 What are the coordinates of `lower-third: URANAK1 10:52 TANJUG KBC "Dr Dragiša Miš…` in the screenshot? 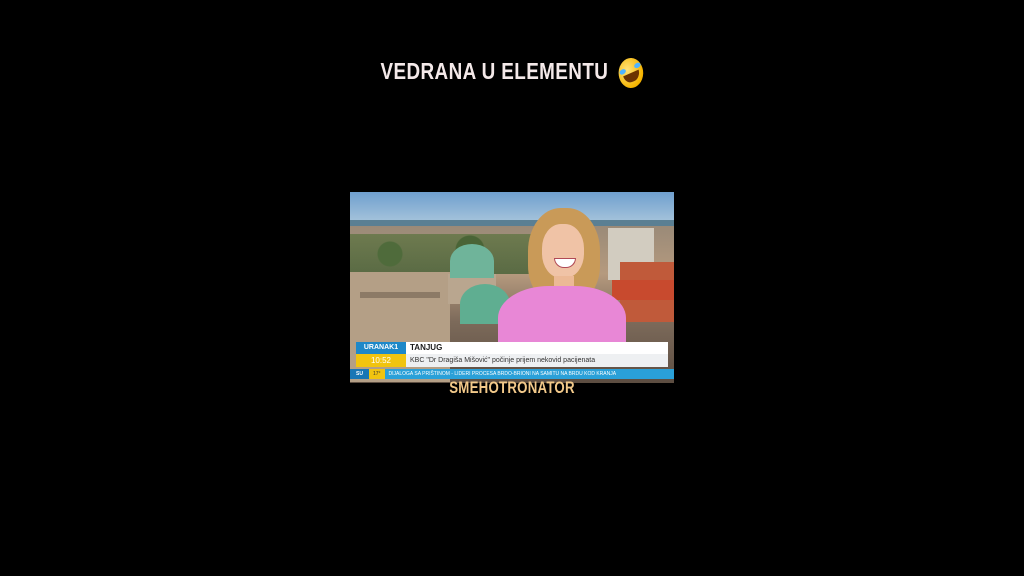 It's located at (512, 361).